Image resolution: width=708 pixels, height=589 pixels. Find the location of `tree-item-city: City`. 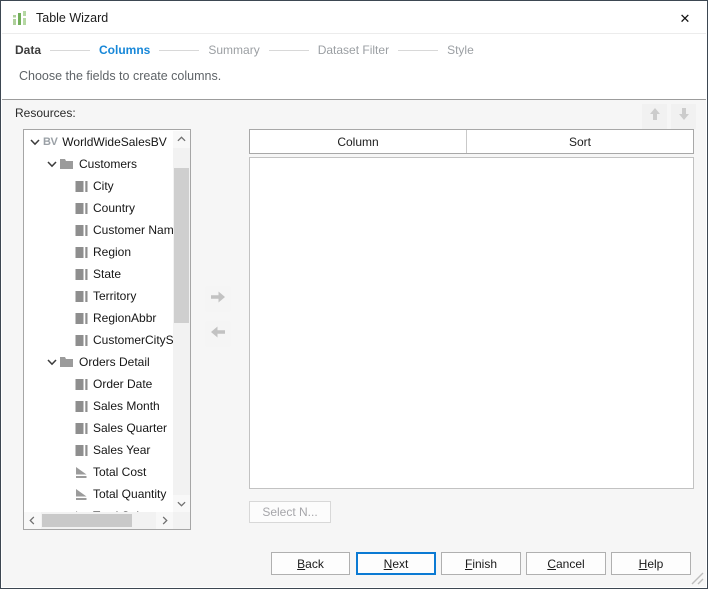

tree-item-city: City is located at coordinates (99, 186).